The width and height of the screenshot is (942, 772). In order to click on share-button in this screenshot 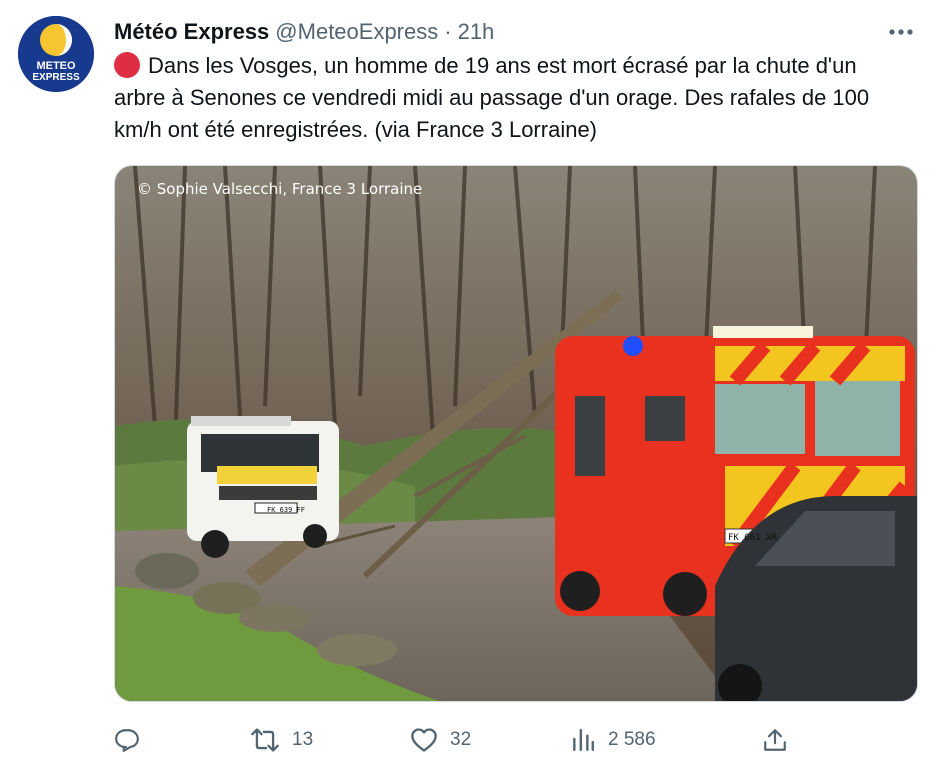, I will do `click(781, 740)`.